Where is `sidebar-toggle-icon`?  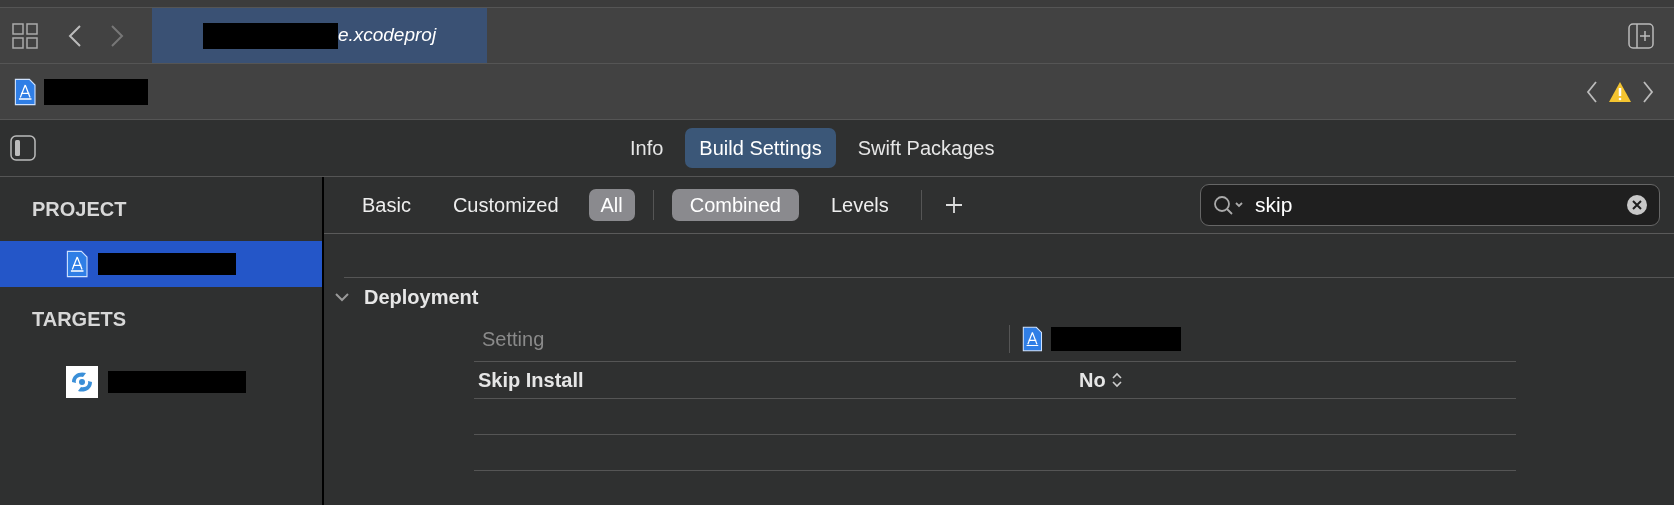 sidebar-toggle-icon is located at coordinates (23, 148).